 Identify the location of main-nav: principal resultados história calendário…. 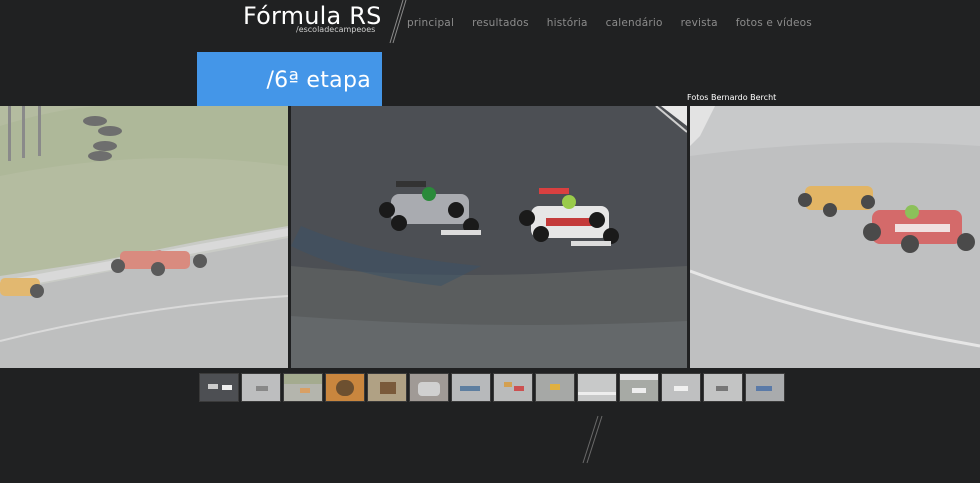
(618, 23).